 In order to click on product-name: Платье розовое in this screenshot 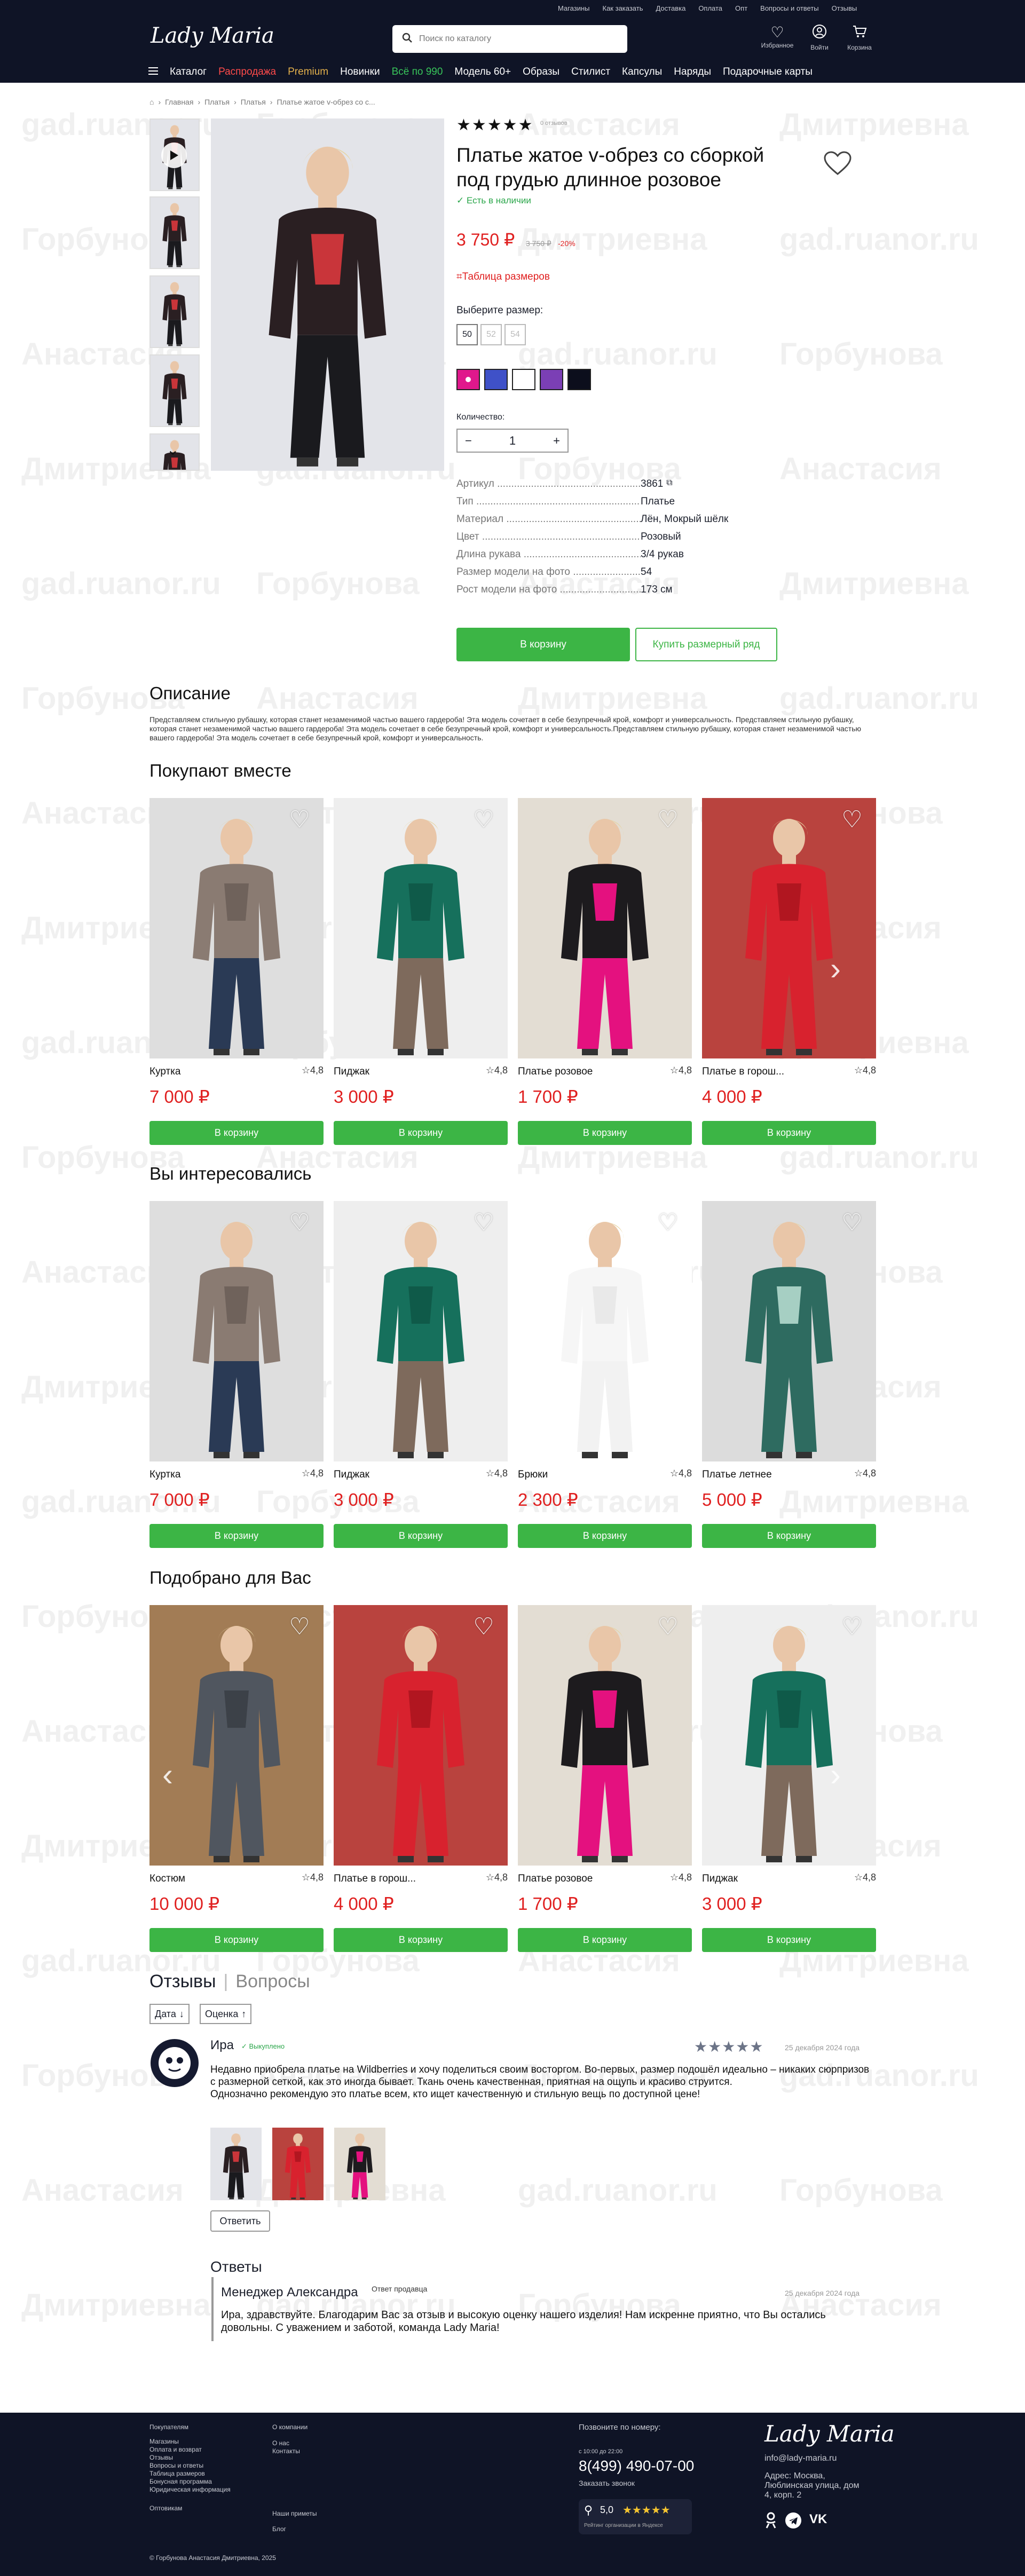, I will do `click(555, 1879)`.